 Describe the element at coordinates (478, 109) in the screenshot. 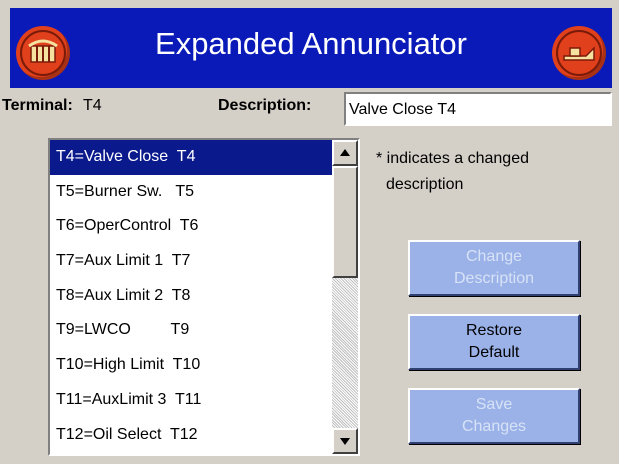

I see `description-field: Valve Close T4` at that location.